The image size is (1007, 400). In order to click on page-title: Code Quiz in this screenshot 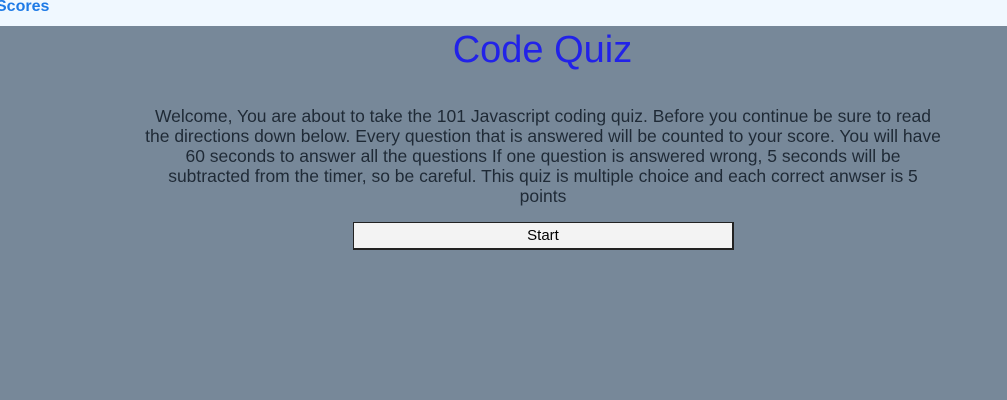, I will do `click(542, 50)`.